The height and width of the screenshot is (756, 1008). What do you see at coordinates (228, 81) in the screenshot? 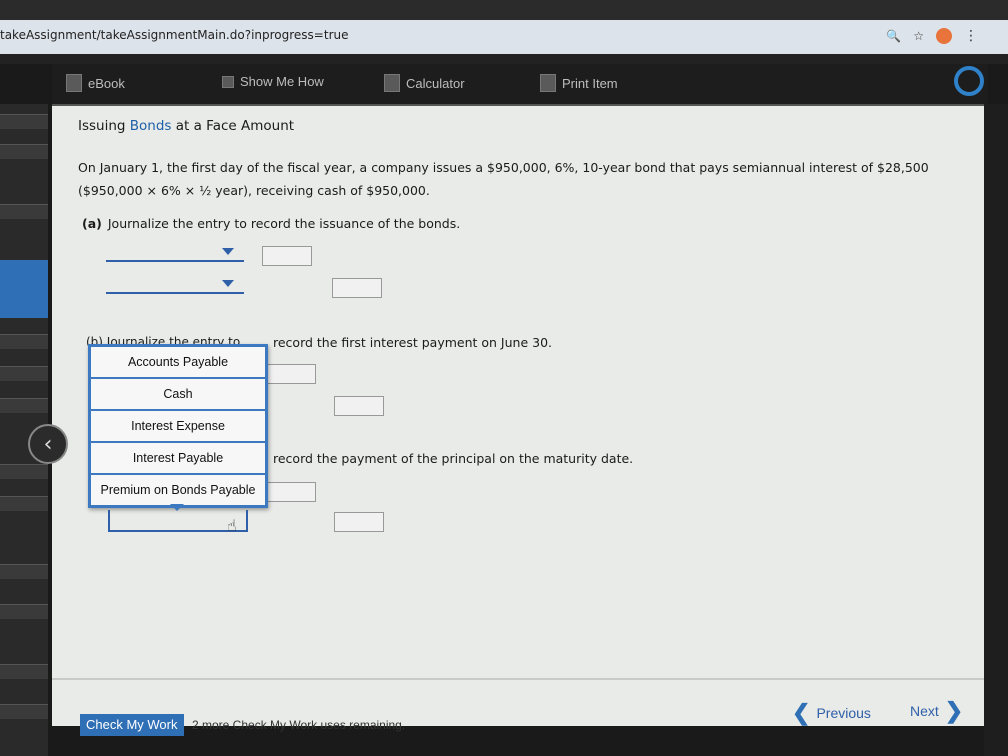
I see `video-icon` at bounding box center [228, 81].